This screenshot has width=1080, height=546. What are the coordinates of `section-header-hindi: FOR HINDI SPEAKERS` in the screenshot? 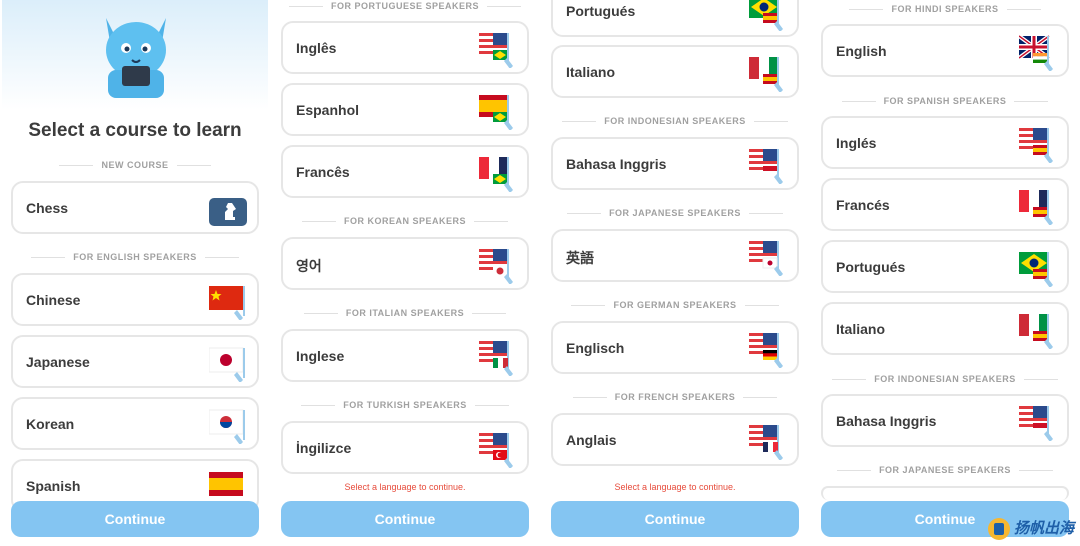 It's located at (945, 9).